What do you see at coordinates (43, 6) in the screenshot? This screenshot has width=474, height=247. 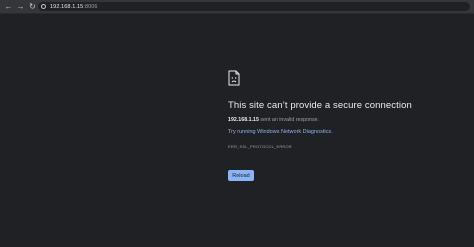 I see `site-info-icon` at bounding box center [43, 6].